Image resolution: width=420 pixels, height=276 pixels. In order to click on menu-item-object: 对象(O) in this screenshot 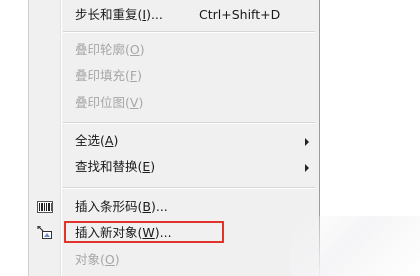, I will do `click(174, 260)`.